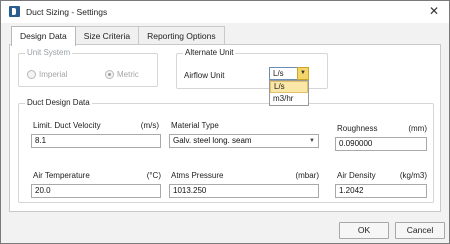 The height and width of the screenshot is (244, 450). What do you see at coordinates (153, 175) in the screenshot?
I see `air-temperature-unit: (°C)` at bounding box center [153, 175].